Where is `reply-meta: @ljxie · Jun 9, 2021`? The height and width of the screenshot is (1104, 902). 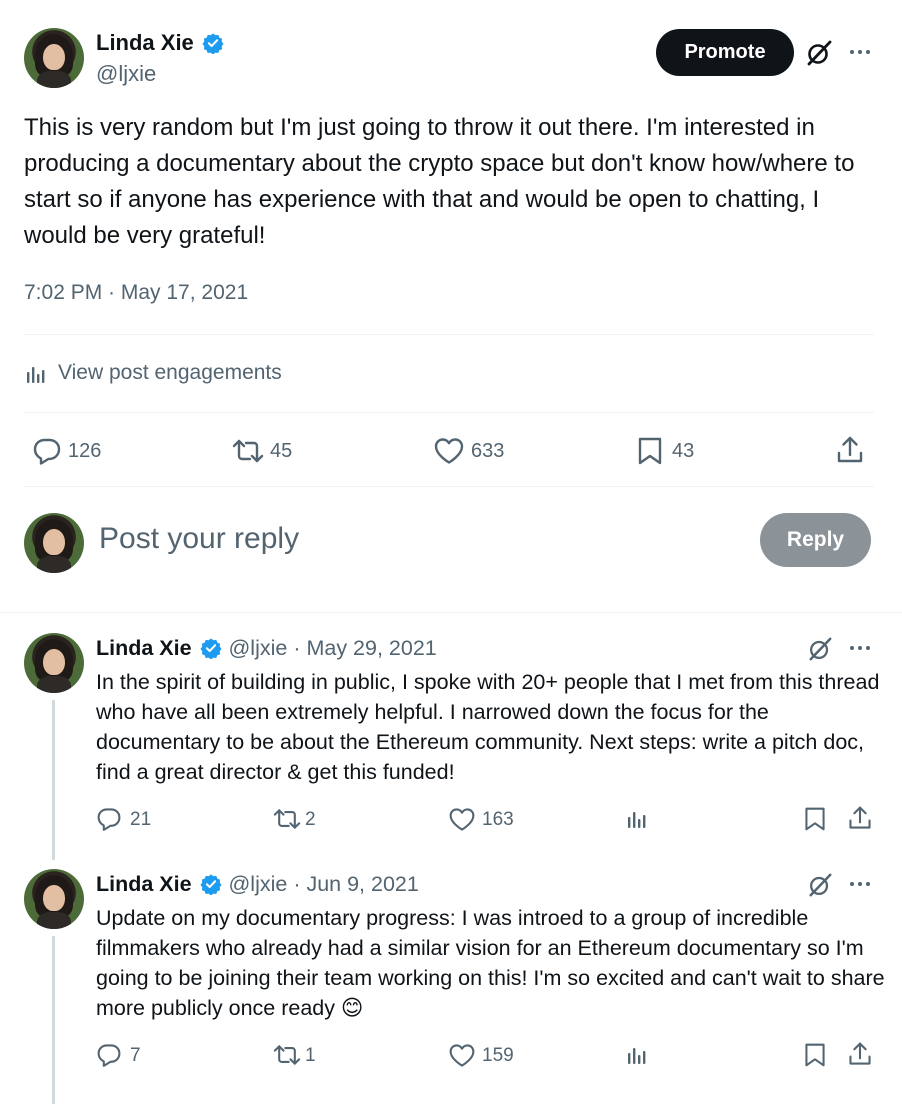 reply-meta: @ljxie · Jun 9, 2021 is located at coordinates (323, 884).